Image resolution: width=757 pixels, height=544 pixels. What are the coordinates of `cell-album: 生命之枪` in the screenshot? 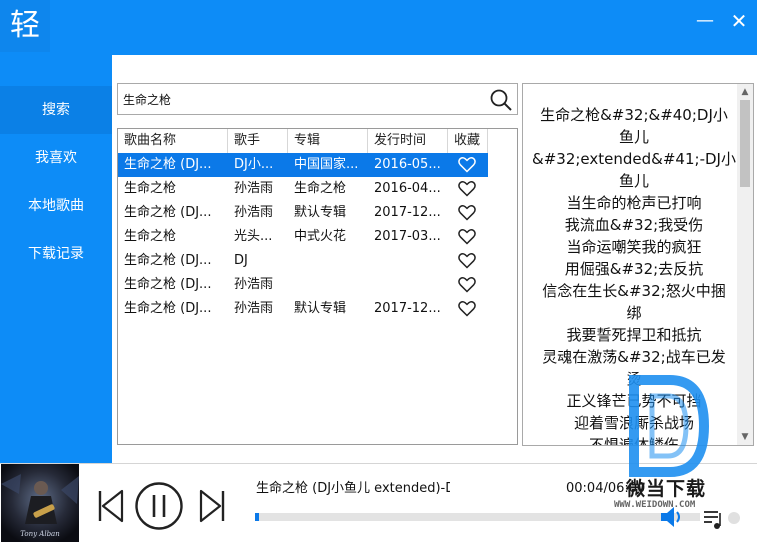 It's located at (320, 188).